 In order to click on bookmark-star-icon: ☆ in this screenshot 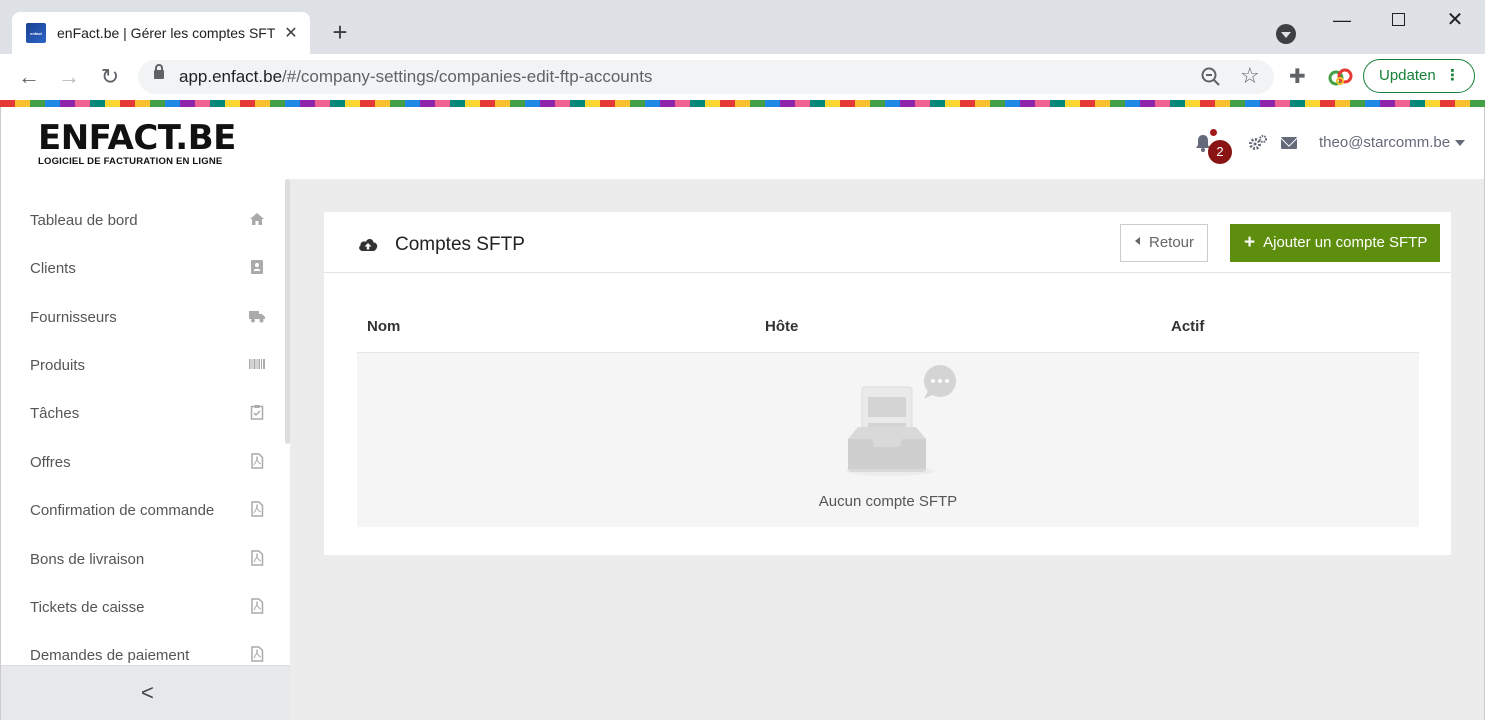, I will do `click(1250, 76)`.